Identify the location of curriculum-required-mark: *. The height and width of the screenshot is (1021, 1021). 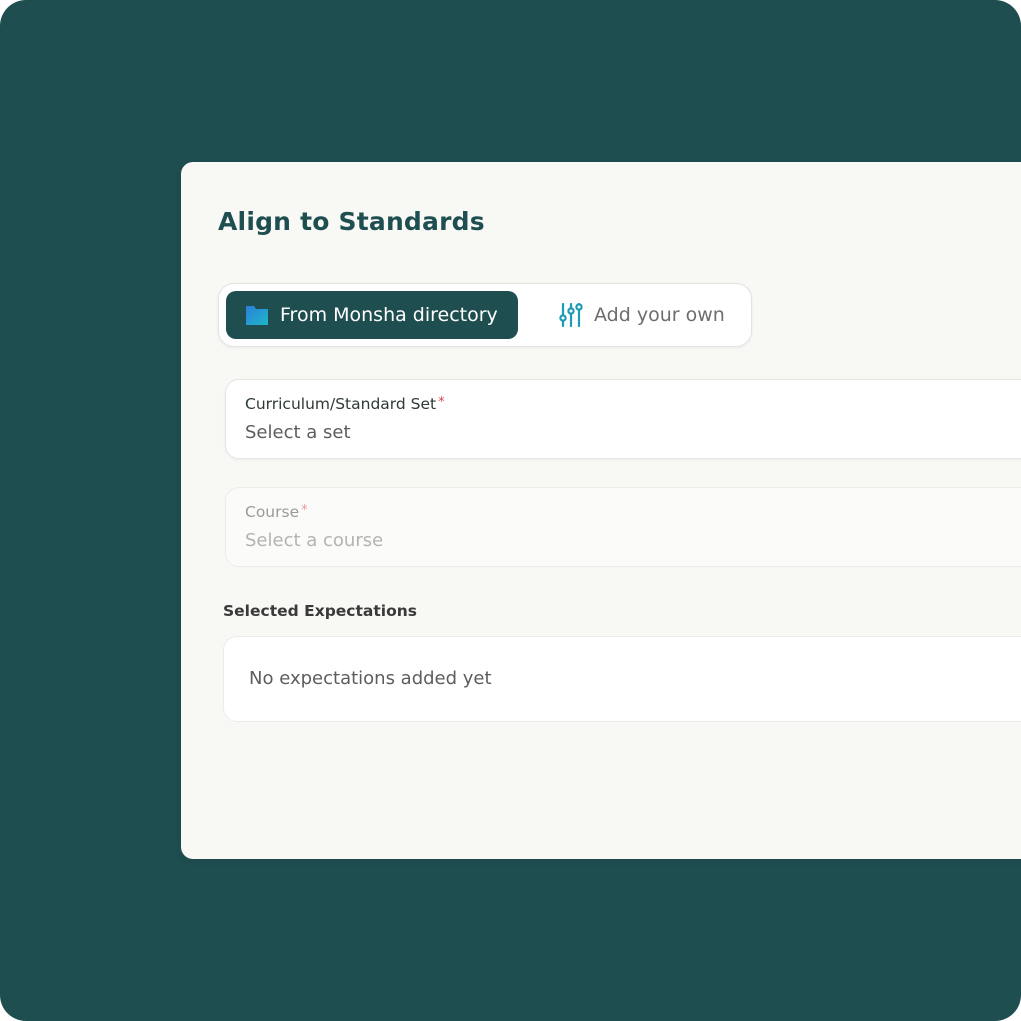
(441, 402).